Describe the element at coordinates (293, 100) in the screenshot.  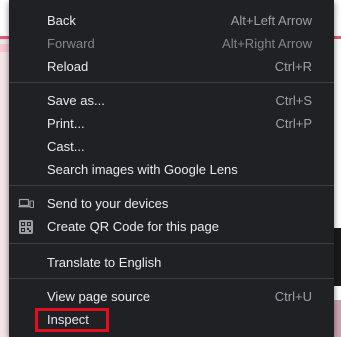
I see `menu-item-shortcut: Ctrl+S` at that location.